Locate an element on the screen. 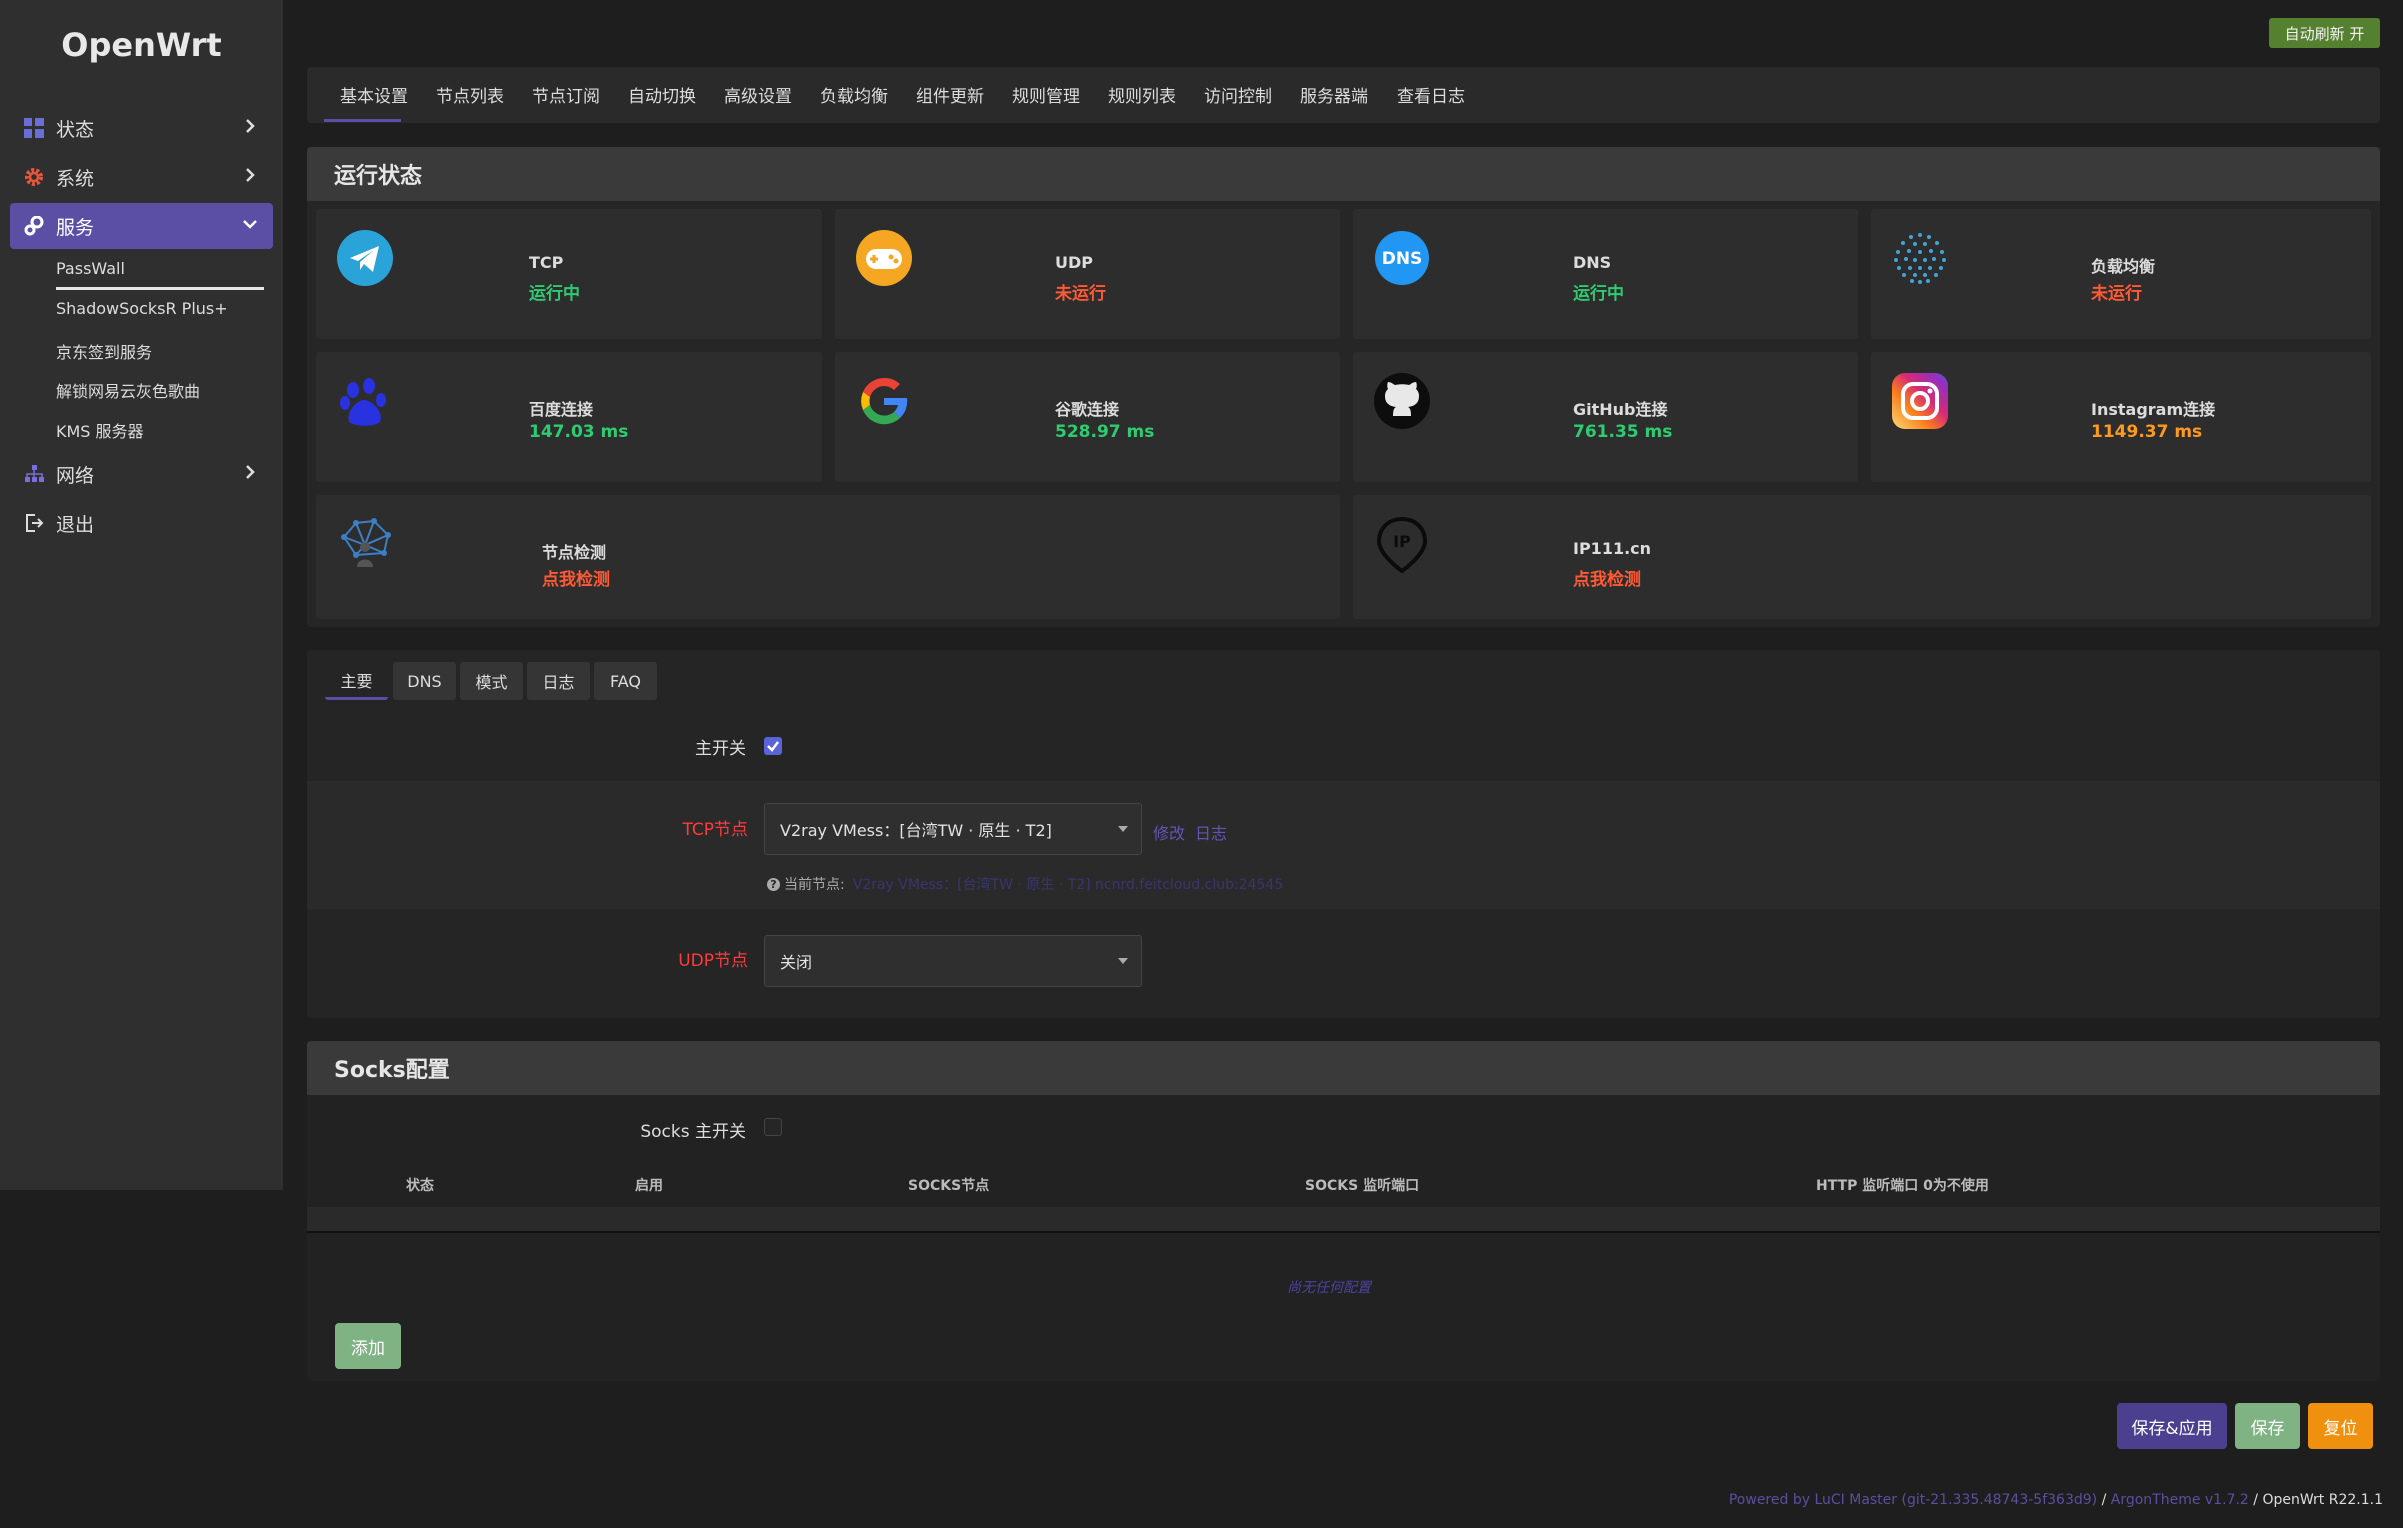  status-card-title: 负载均衡 is located at coordinates (2123, 266).